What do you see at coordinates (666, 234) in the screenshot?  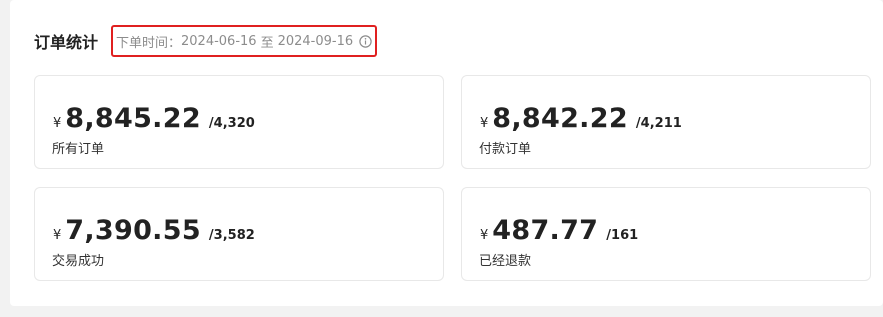 I see `stat-card-refunded-orders: ¥ 487.77 /161 已经退款` at bounding box center [666, 234].